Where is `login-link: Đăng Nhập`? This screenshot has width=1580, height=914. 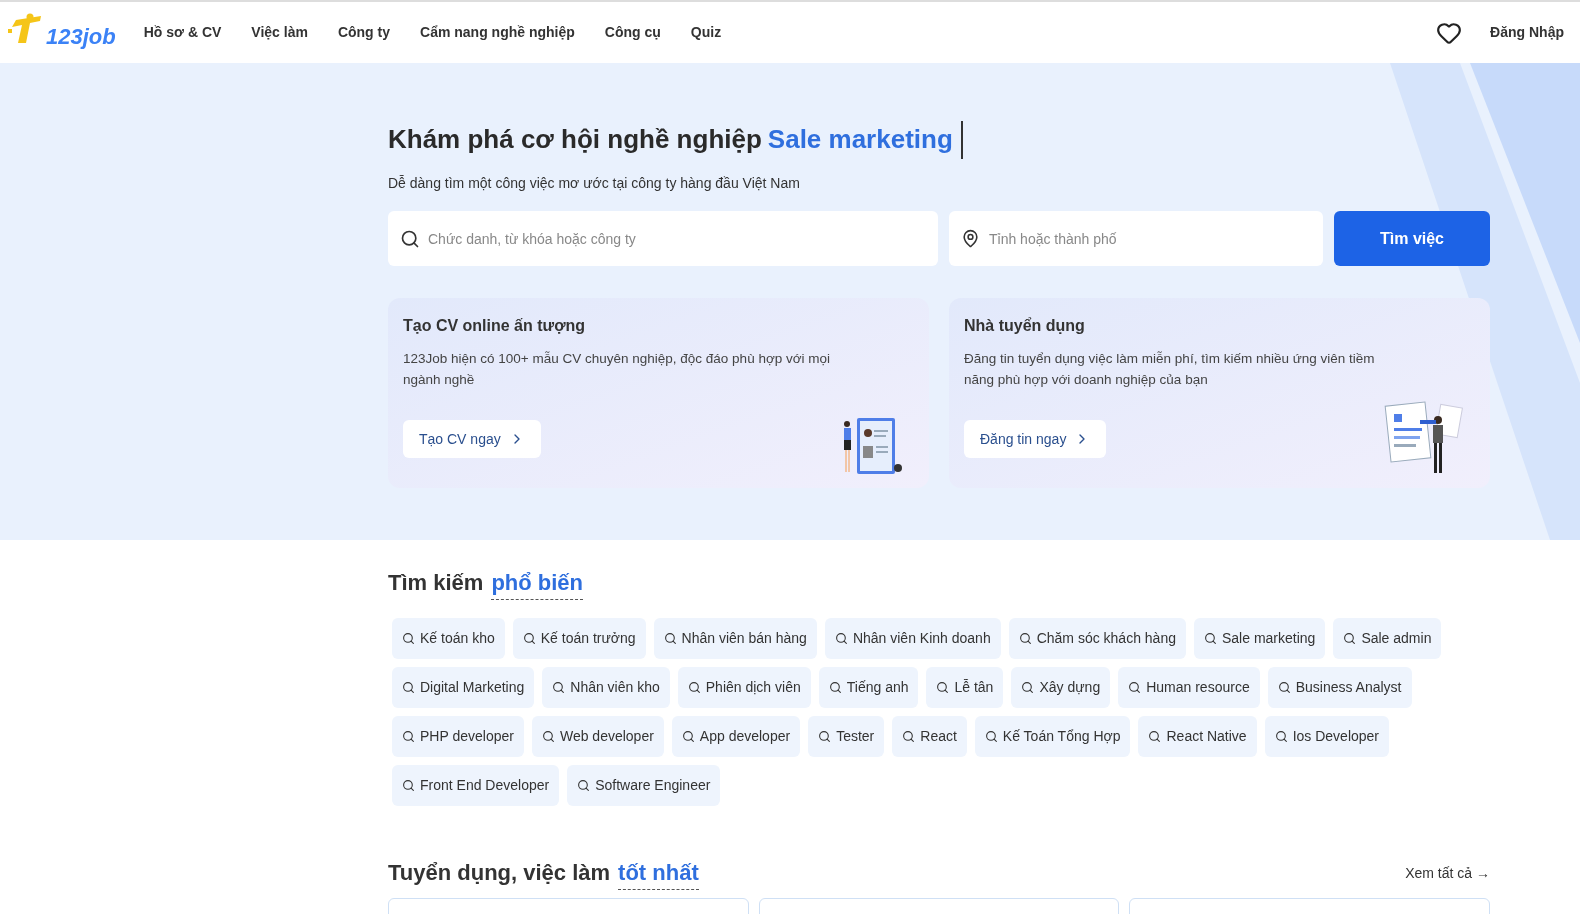 login-link: Đăng Nhập is located at coordinates (1527, 32).